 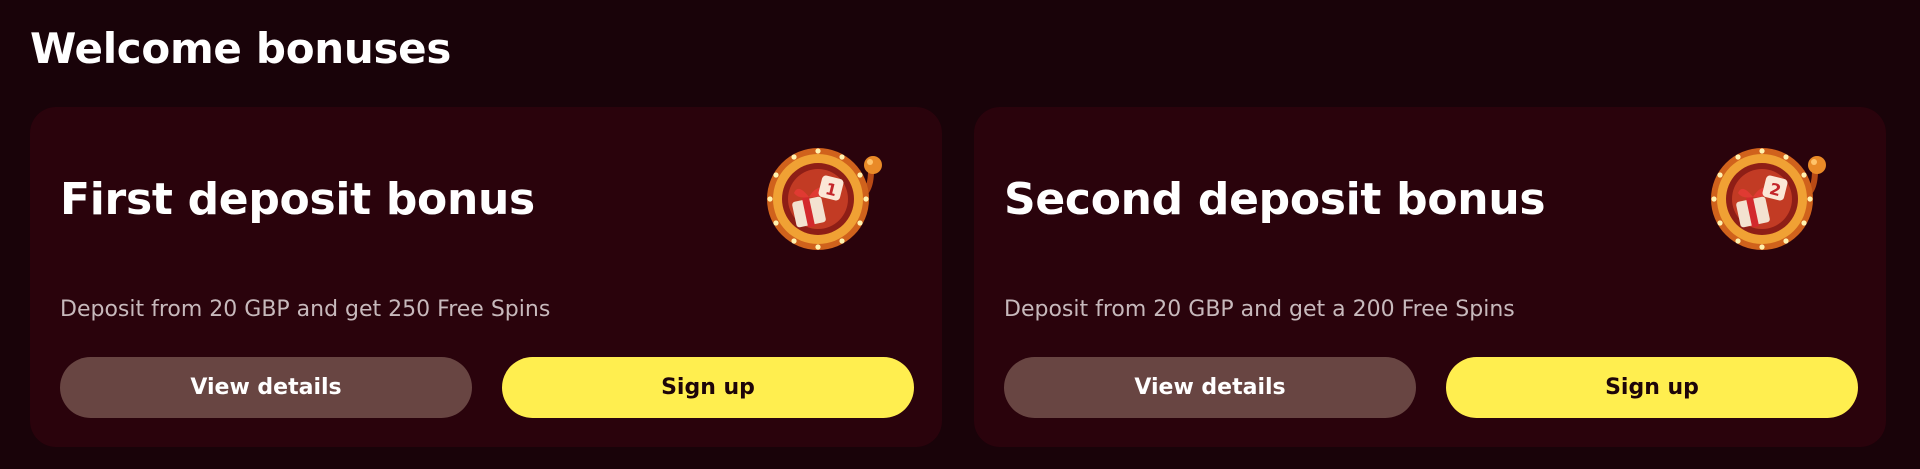 What do you see at coordinates (1768, 199) in the screenshot?
I see `slot-machine-gift-icon: 2` at bounding box center [1768, 199].